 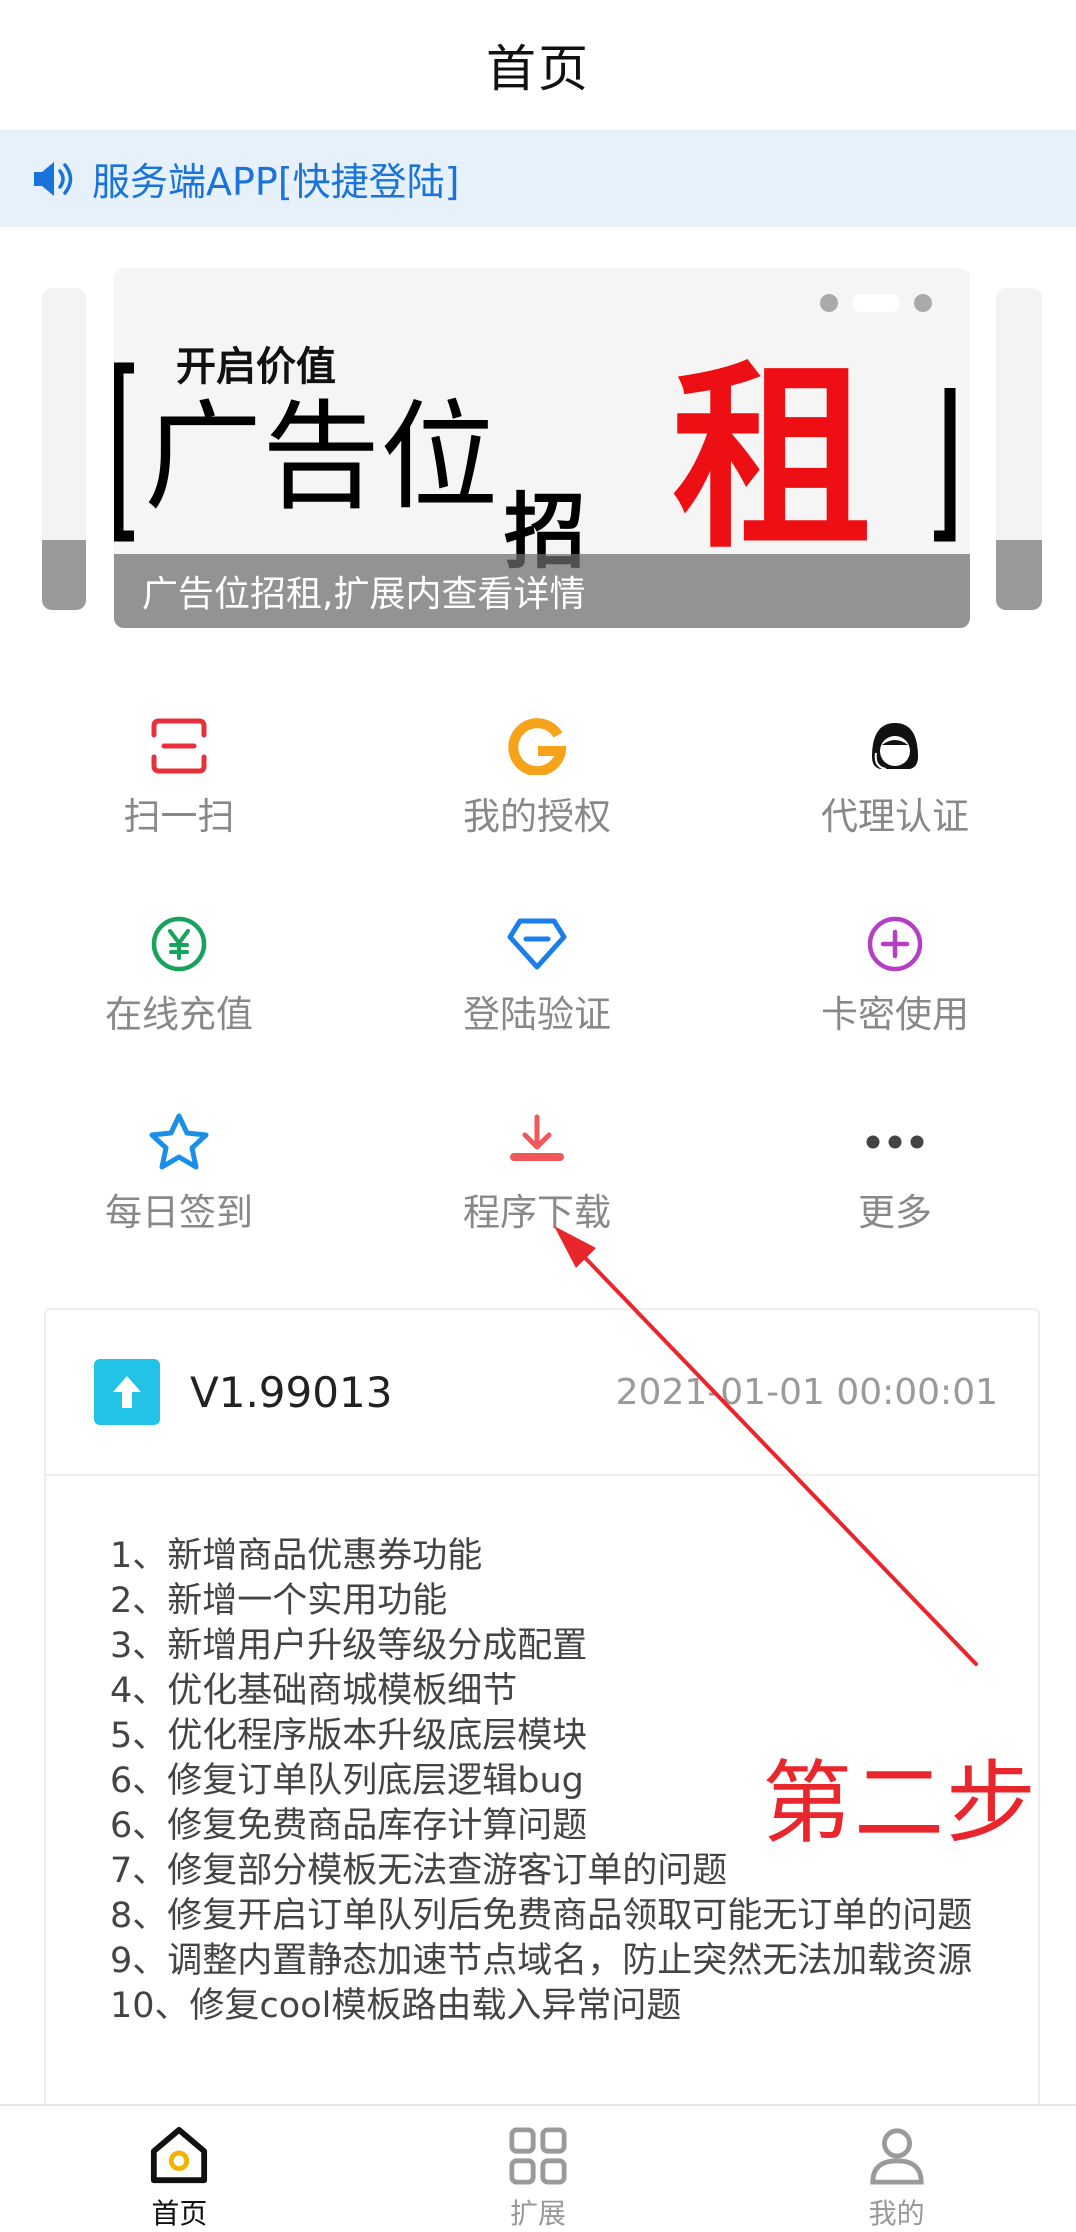 What do you see at coordinates (291, 1392) in the screenshot?
I see `release-version: V1.99013` at bounding box center [291, 1392].